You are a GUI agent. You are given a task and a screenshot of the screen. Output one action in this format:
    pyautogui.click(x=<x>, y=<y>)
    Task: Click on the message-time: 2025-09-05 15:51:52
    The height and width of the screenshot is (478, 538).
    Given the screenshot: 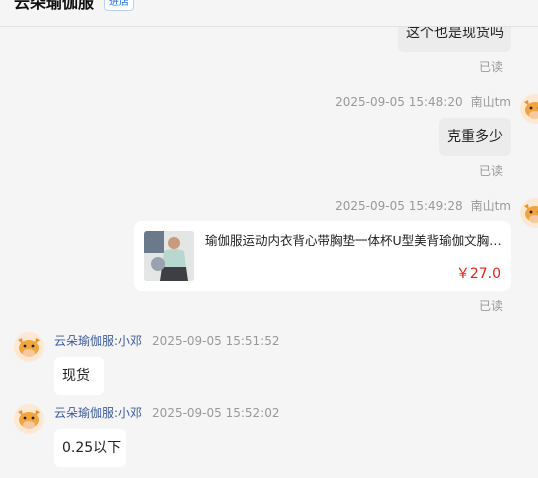 What is the action you would take?
    pyautogui.click(x=216, y=341)
    